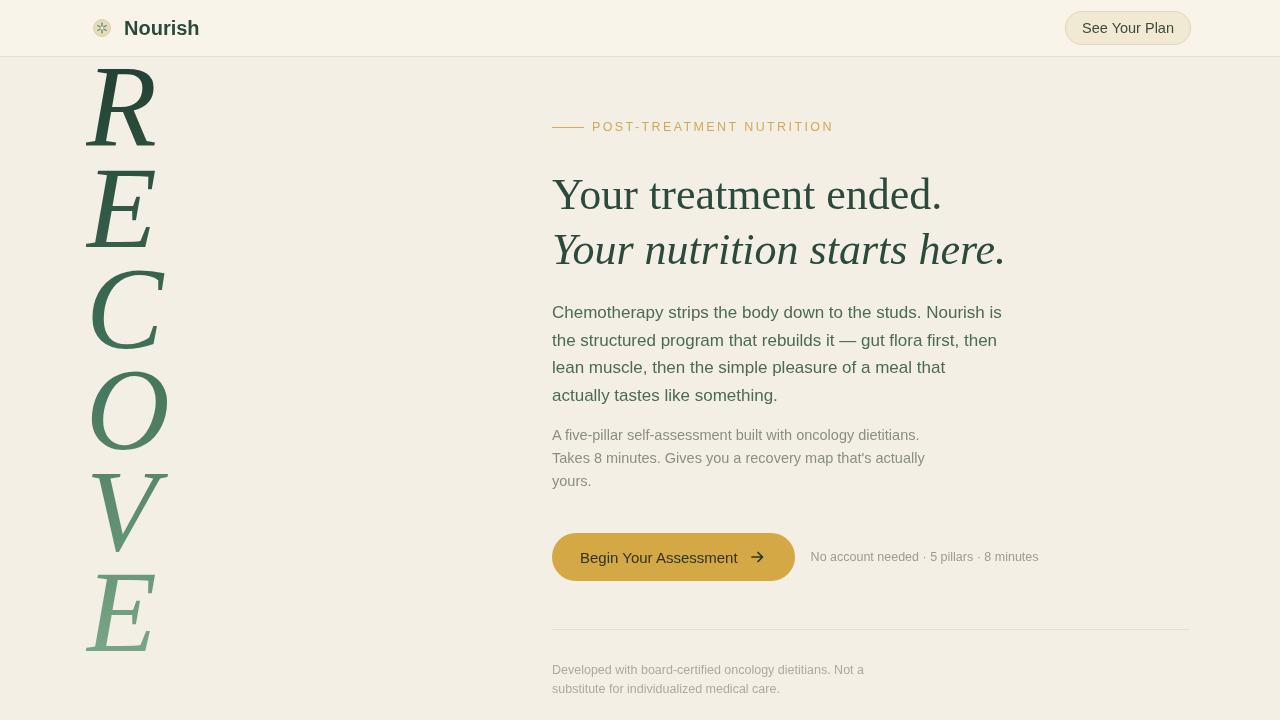 This screenshot has height=720, width=1280. Describe the element at coordinates (713, 127) in the screenshot. I see `eyebrow-label: POST-TREATMENT NUTRITION` at that location.